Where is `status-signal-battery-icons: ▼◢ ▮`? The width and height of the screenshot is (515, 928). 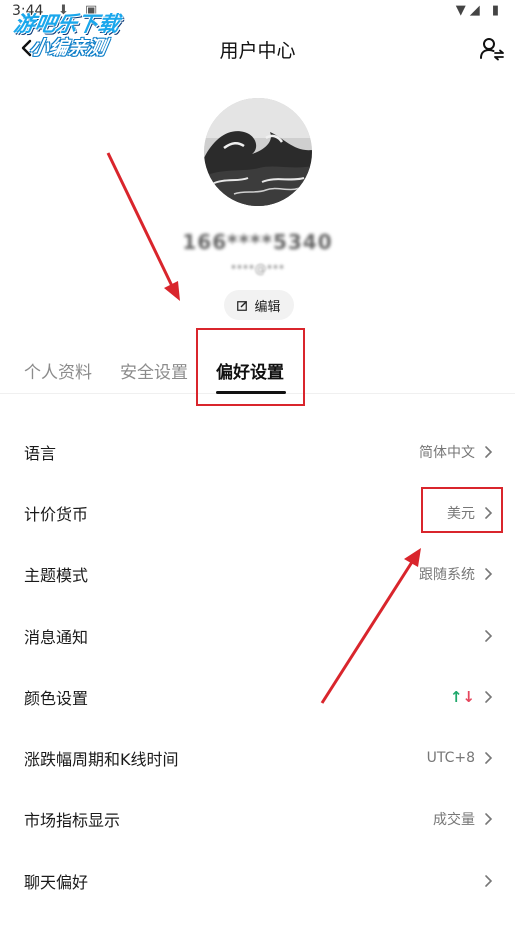 status-signal-battery-icons: ▼◢ ▮ is located at coordinates (479, 10).